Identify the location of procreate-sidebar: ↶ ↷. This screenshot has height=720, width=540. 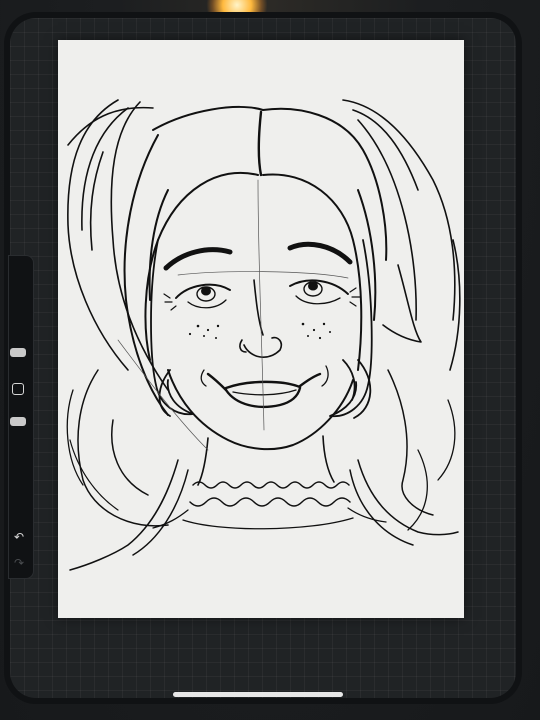
(21, 417).